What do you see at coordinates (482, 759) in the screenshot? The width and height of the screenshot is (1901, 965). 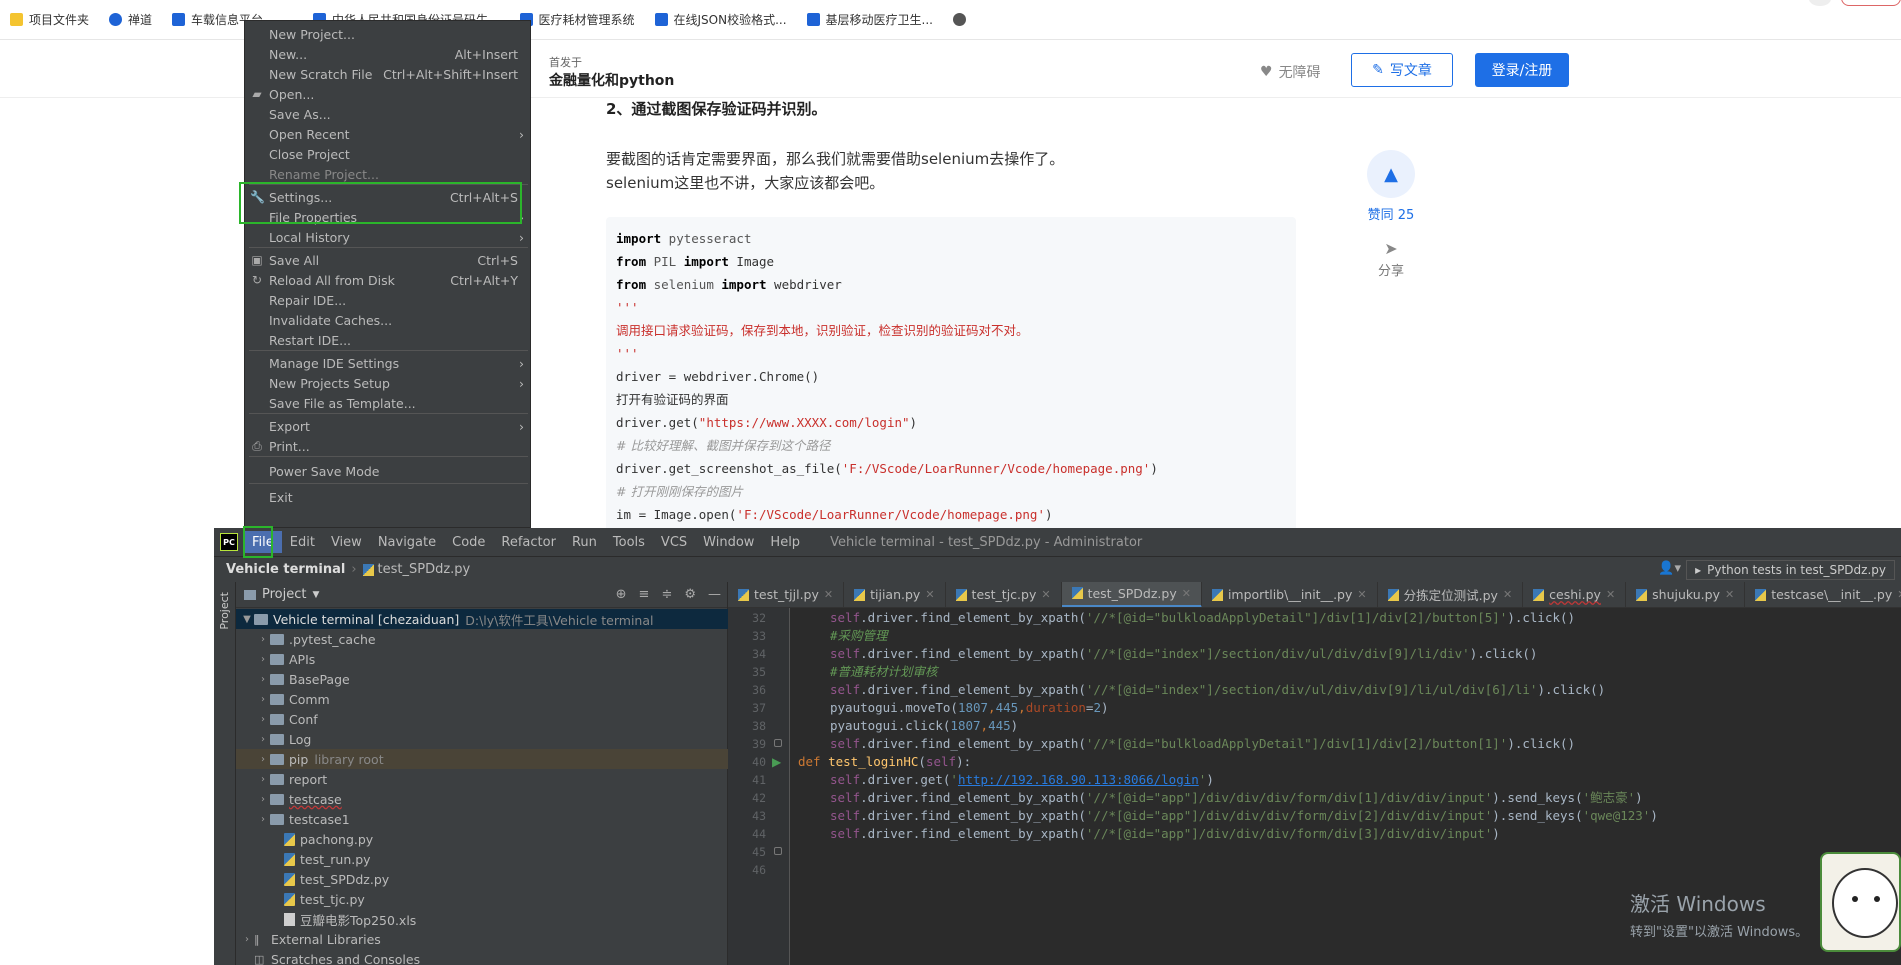 I see `tree-folder: › pip library root` at bounding box center [482, 759].